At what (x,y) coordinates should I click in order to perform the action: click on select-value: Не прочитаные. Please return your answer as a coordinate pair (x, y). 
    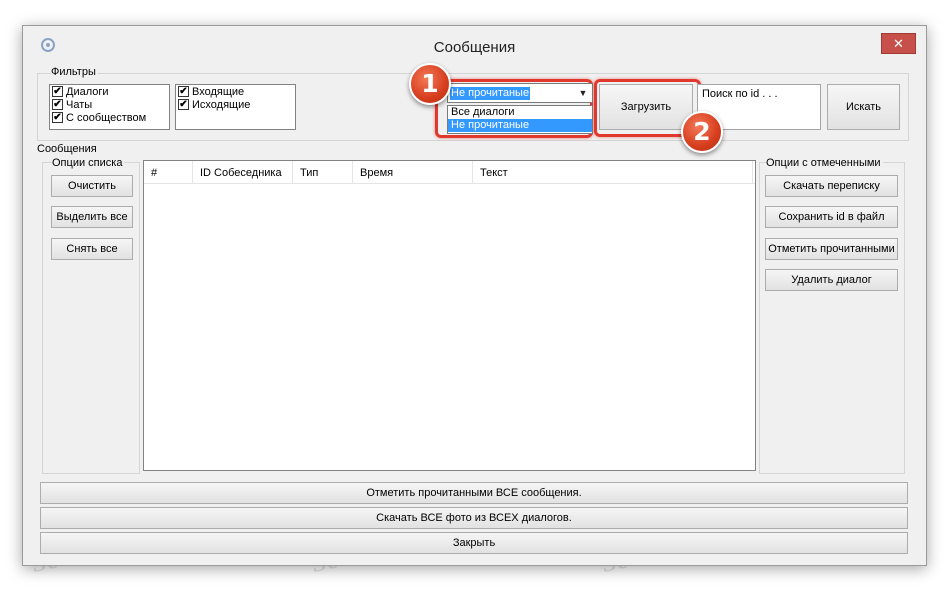
    Looking at the image, I should click on (490, 93).